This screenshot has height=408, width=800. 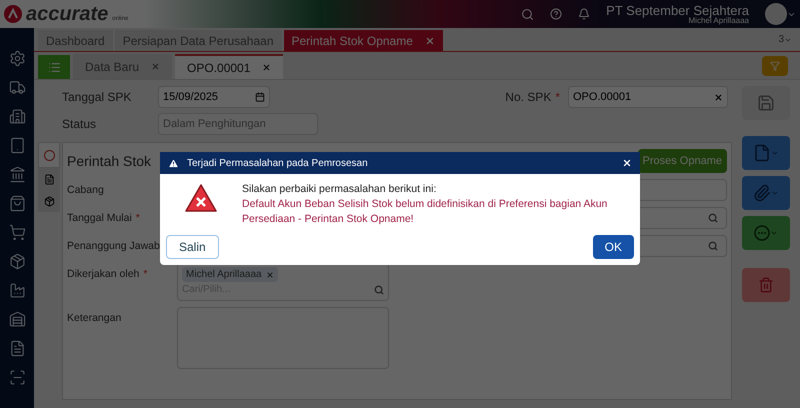 I want to click on save-button, so click(x=766, y=103).